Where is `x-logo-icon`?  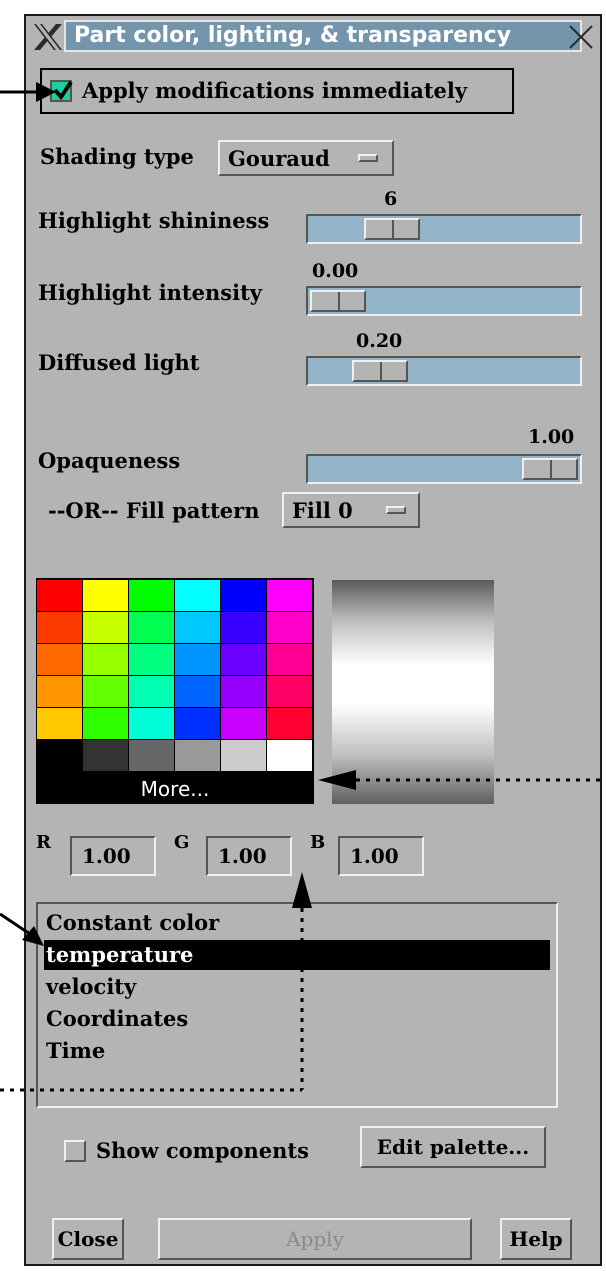
x-logo-icon is located at coordinates (48, 37).